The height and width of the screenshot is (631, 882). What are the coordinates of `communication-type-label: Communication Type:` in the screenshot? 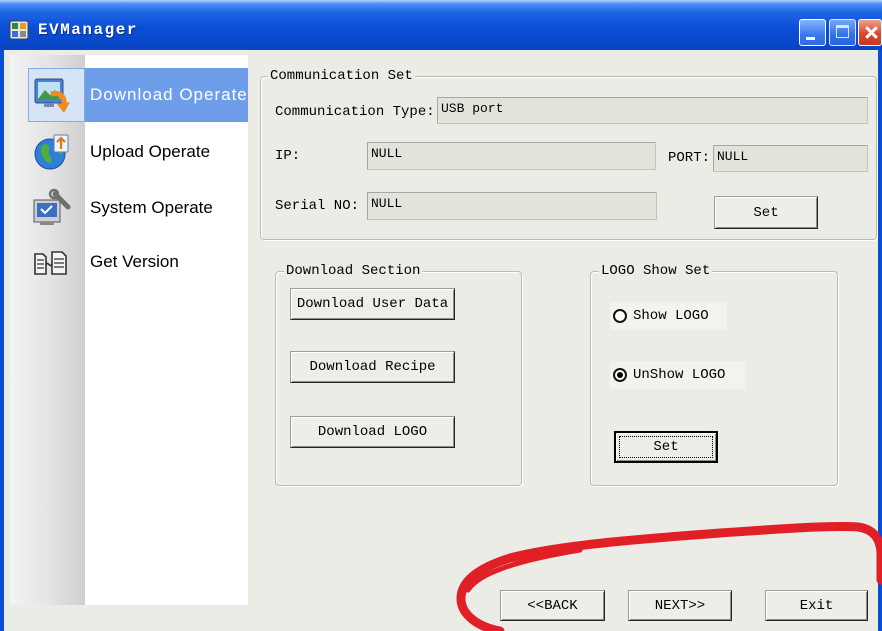 It's located at (355, 112).